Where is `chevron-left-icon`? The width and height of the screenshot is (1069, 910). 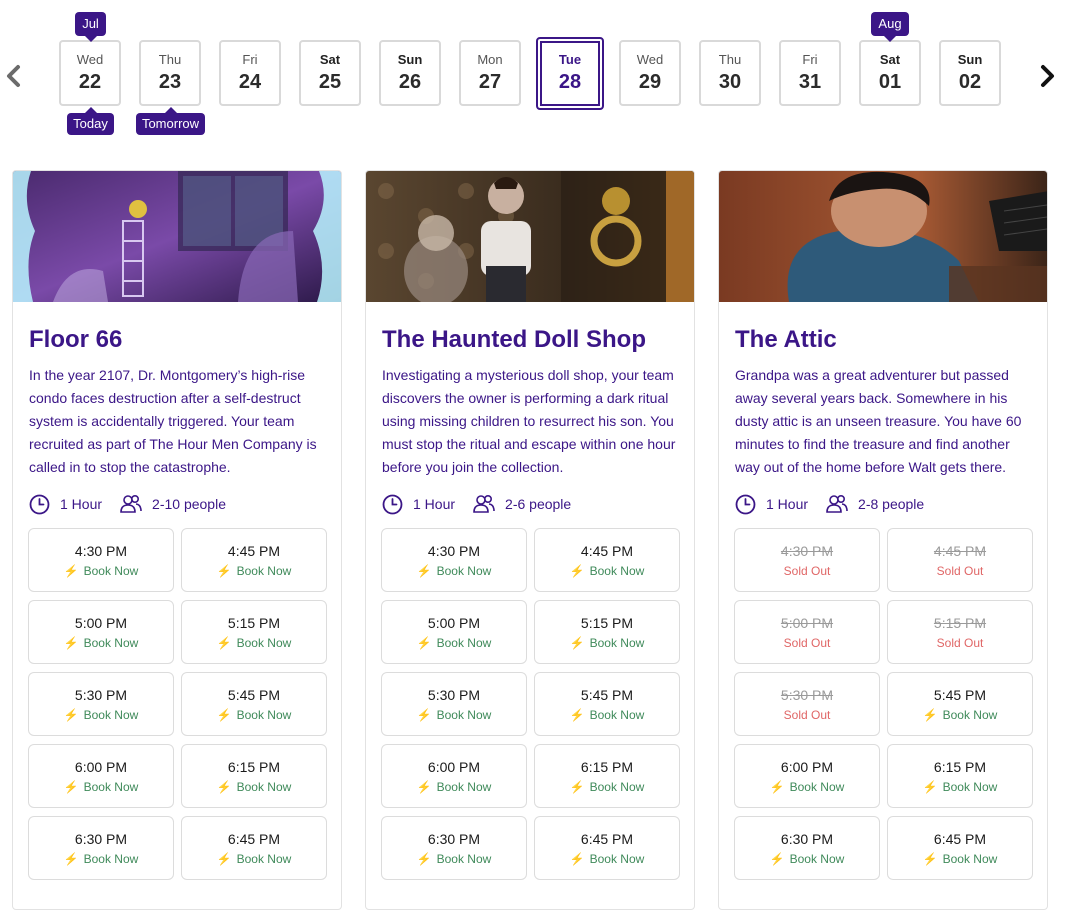
chevron-left-icon is located at coordinates (14, 76).